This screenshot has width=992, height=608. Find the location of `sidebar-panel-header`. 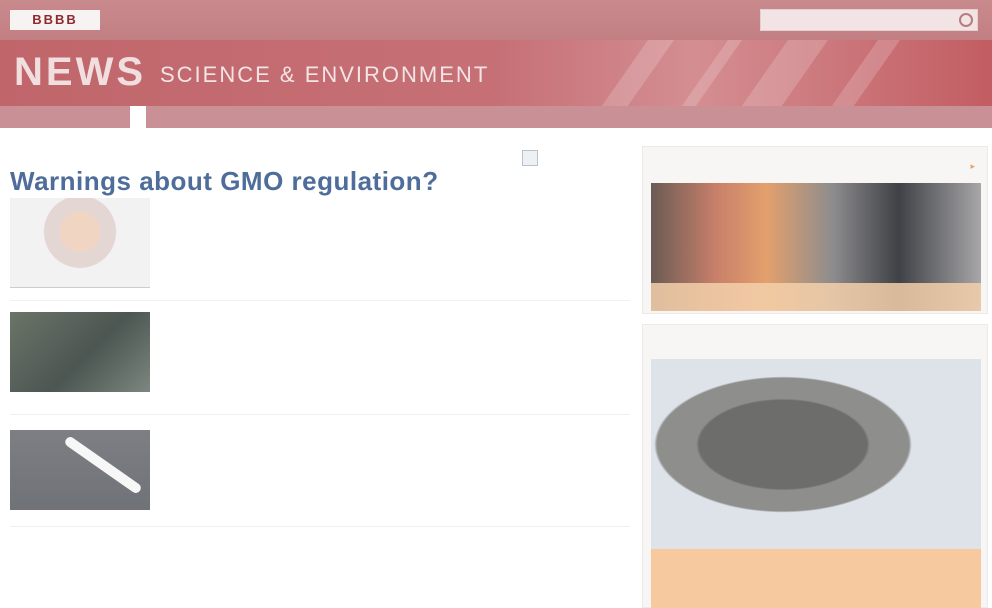

sidebar-panel-header is located at coordinates (815, 156).